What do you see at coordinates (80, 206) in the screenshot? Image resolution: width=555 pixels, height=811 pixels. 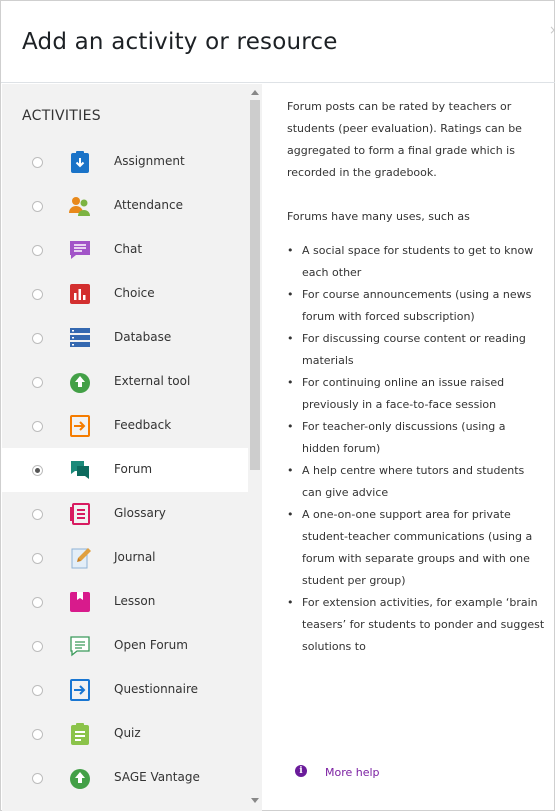 I see `attendance-icon` at bounding box center [80, 206].